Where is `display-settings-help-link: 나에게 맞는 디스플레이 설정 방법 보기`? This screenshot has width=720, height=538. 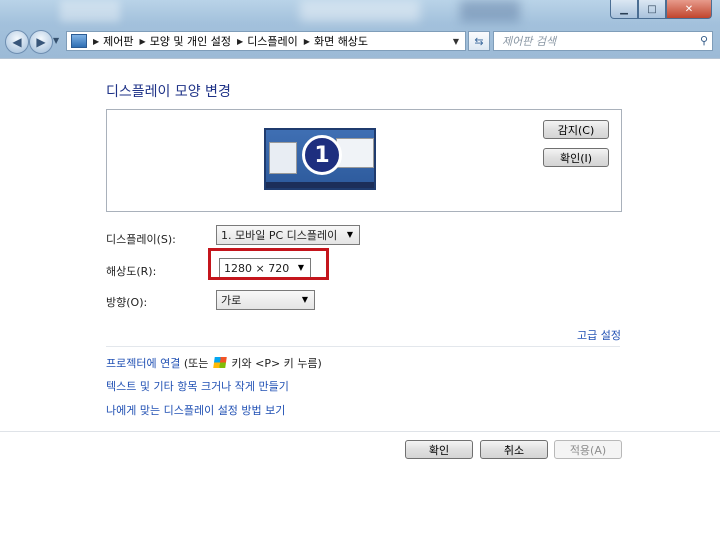
display-settings-help-link: 나에게 맞는 디스플레이 설정 방법 보기 is located at coordinates (195, 410).